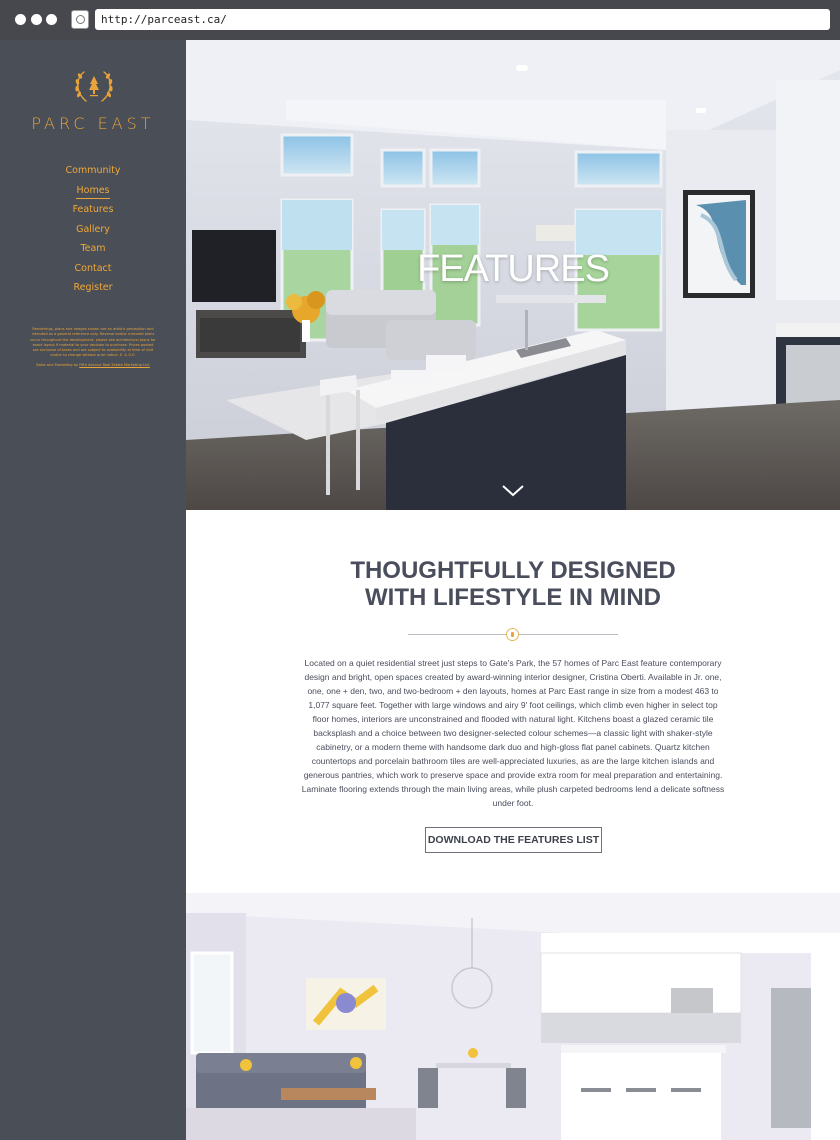 The height and width of the screenshot is (1140, 840). I want to click on hero-title: FEATURES, so click(513, 269).